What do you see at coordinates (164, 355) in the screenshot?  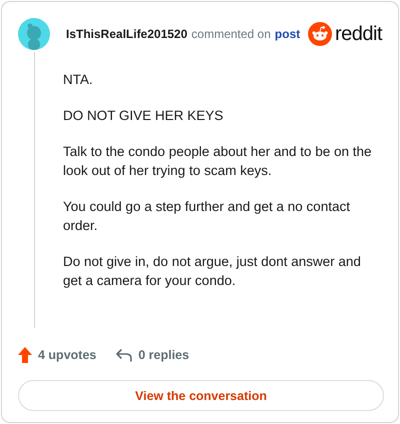 I see `reply-count: 0 replies` at bounding box center [164, 355].